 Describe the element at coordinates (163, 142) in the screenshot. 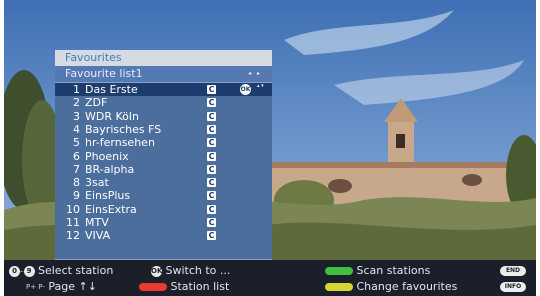

I see `list-item-station-5: 5 hr-fernsehen C` at that location.